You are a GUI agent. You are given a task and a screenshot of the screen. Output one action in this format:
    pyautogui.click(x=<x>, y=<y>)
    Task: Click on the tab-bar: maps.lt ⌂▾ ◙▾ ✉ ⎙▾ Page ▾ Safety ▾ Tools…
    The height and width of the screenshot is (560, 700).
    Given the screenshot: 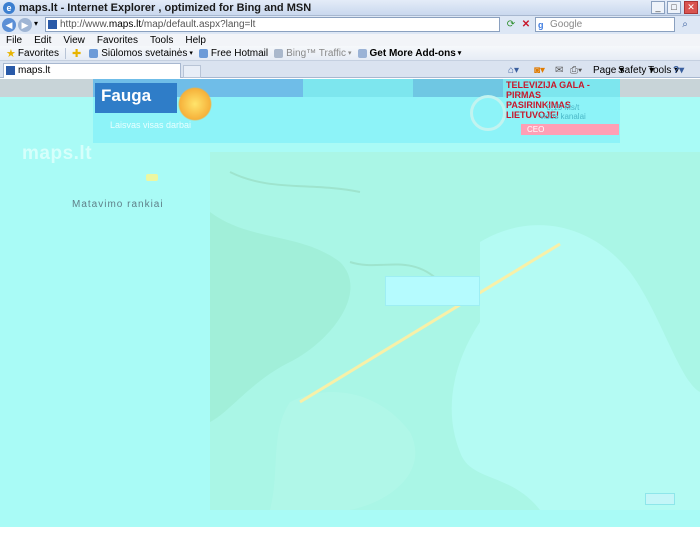 What is the action you would take?
    pyautogui.click(x=350, y=69)
    